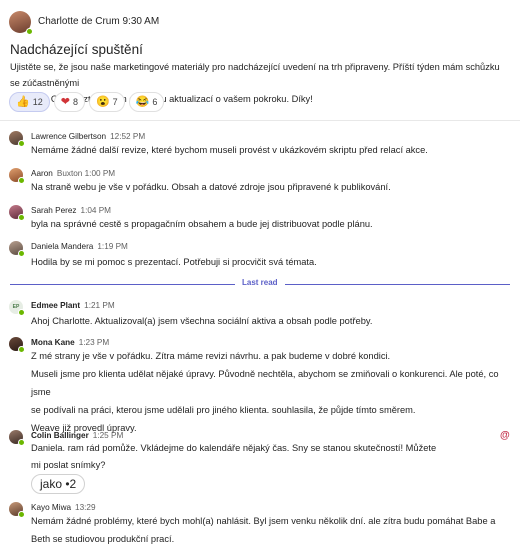  Describe the element at coordinates (96, 210) in the screenshot. I see `message-time: 1:04 PM` at that location.